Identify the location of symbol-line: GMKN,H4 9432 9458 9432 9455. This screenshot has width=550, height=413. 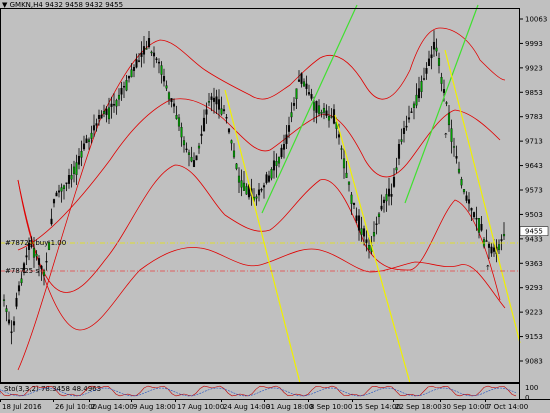
(66, 5).